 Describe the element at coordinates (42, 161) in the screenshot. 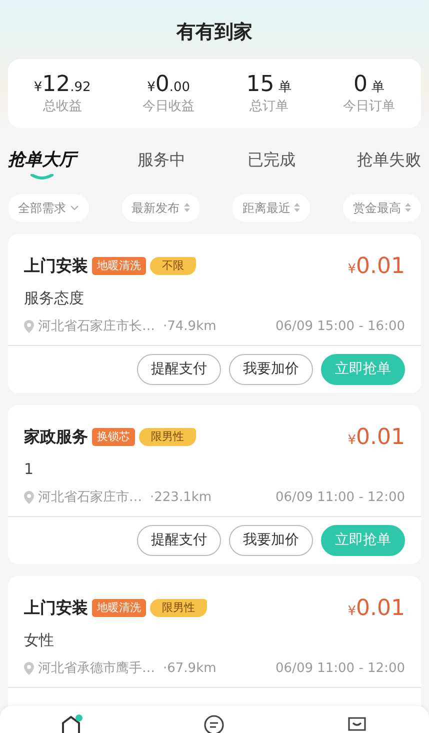

I see `tab: 抢单大厅` at that location.